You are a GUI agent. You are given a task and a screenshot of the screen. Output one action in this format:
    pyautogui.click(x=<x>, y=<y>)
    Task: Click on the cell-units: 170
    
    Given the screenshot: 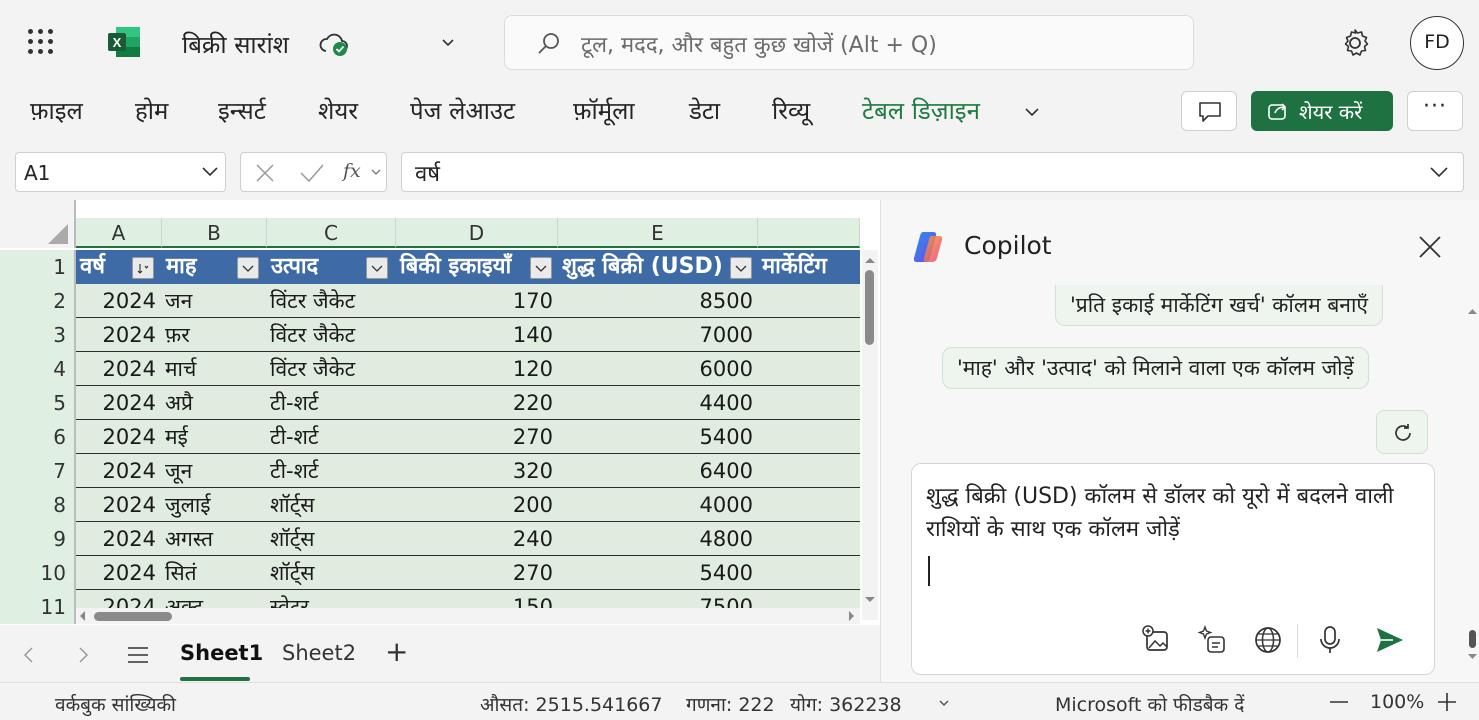 What is the action you would take?
    pyautogui.click(x=474, y=301)
    